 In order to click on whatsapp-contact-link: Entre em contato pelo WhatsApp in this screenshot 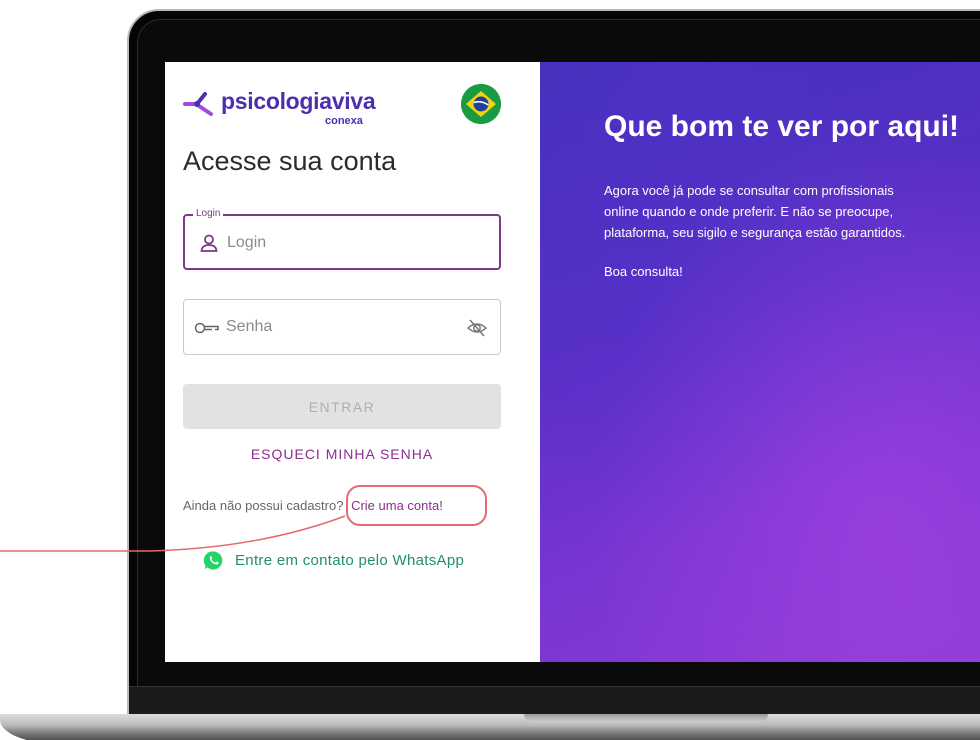, I will do `click(353, 561)`.